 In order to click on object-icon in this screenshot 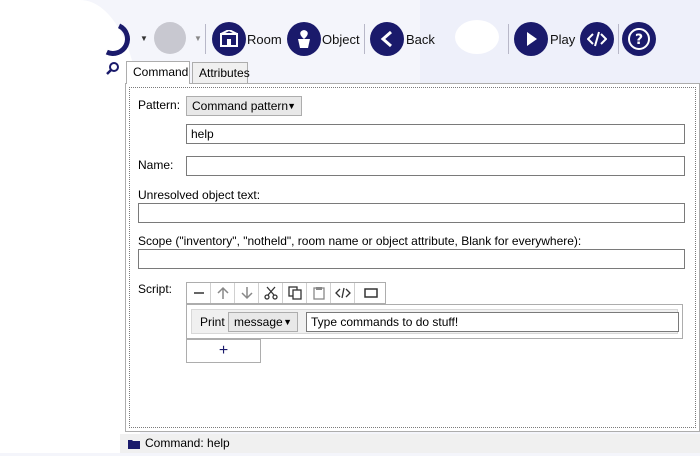, I will do `click(304, 39)`.